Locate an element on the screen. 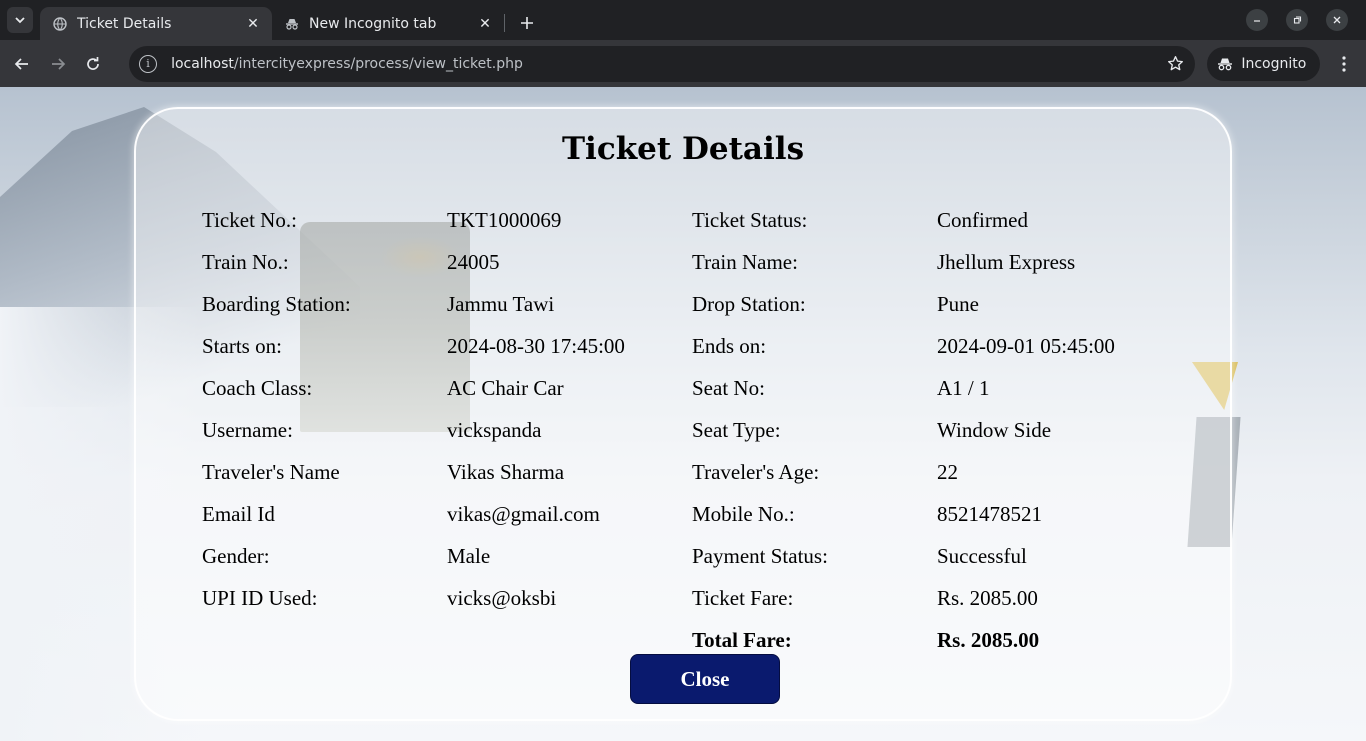 This screenshot has width=1366, height=741. field-value: Male is located at coordinates (469, 555).